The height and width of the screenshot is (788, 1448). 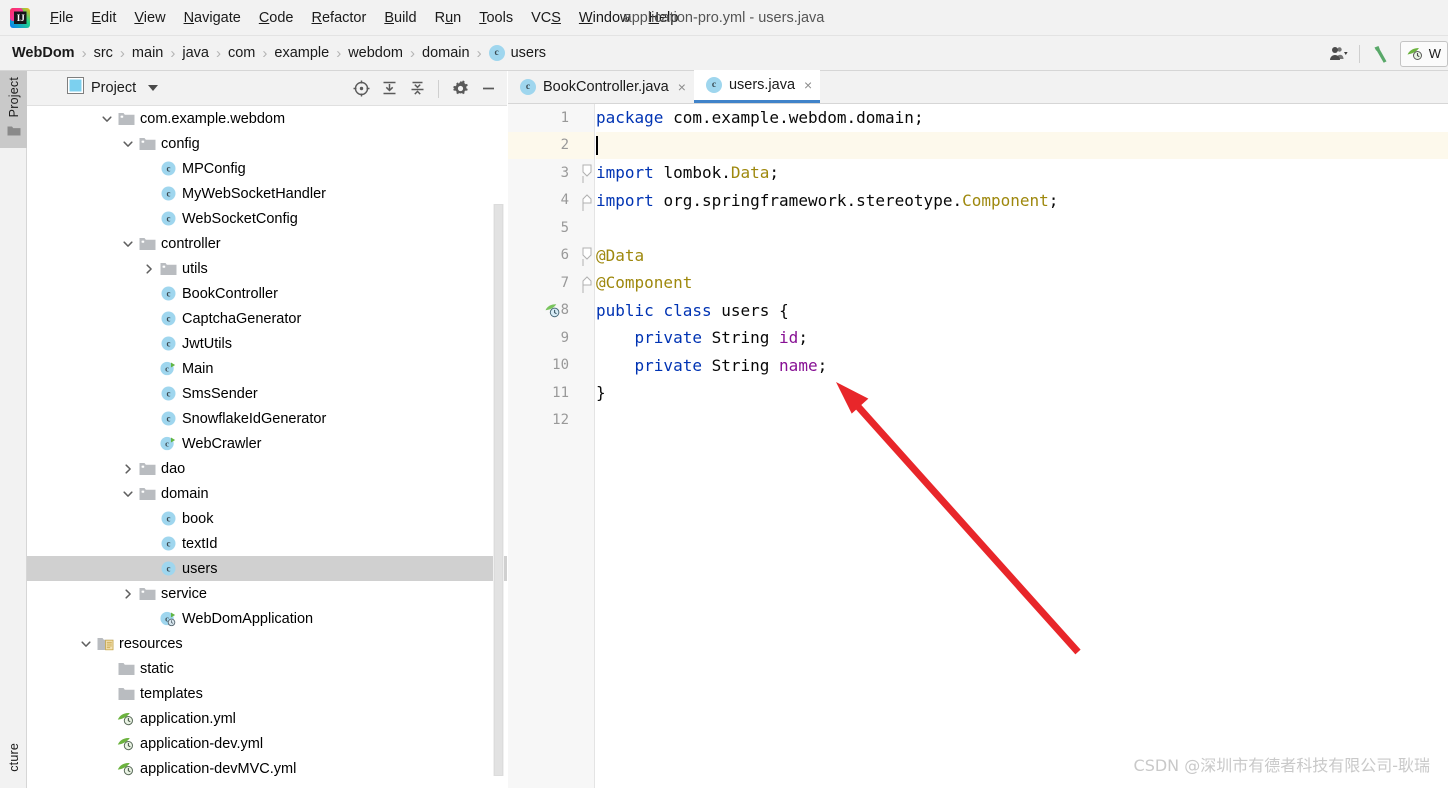 I want to click on run-configuration-selector: W, so click(x=1423, y=53).